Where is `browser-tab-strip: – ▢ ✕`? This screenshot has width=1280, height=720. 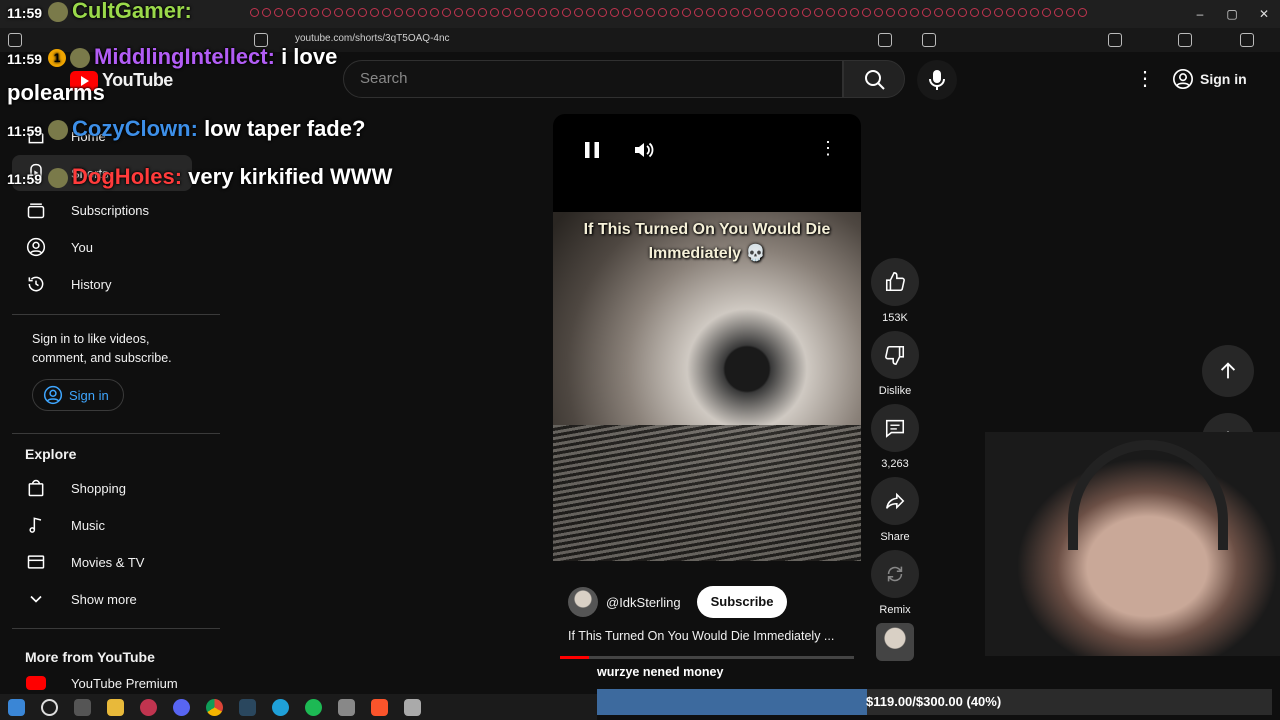
browser-tab-strip: – ▢ ✕ is located at coordinates (640, 14).